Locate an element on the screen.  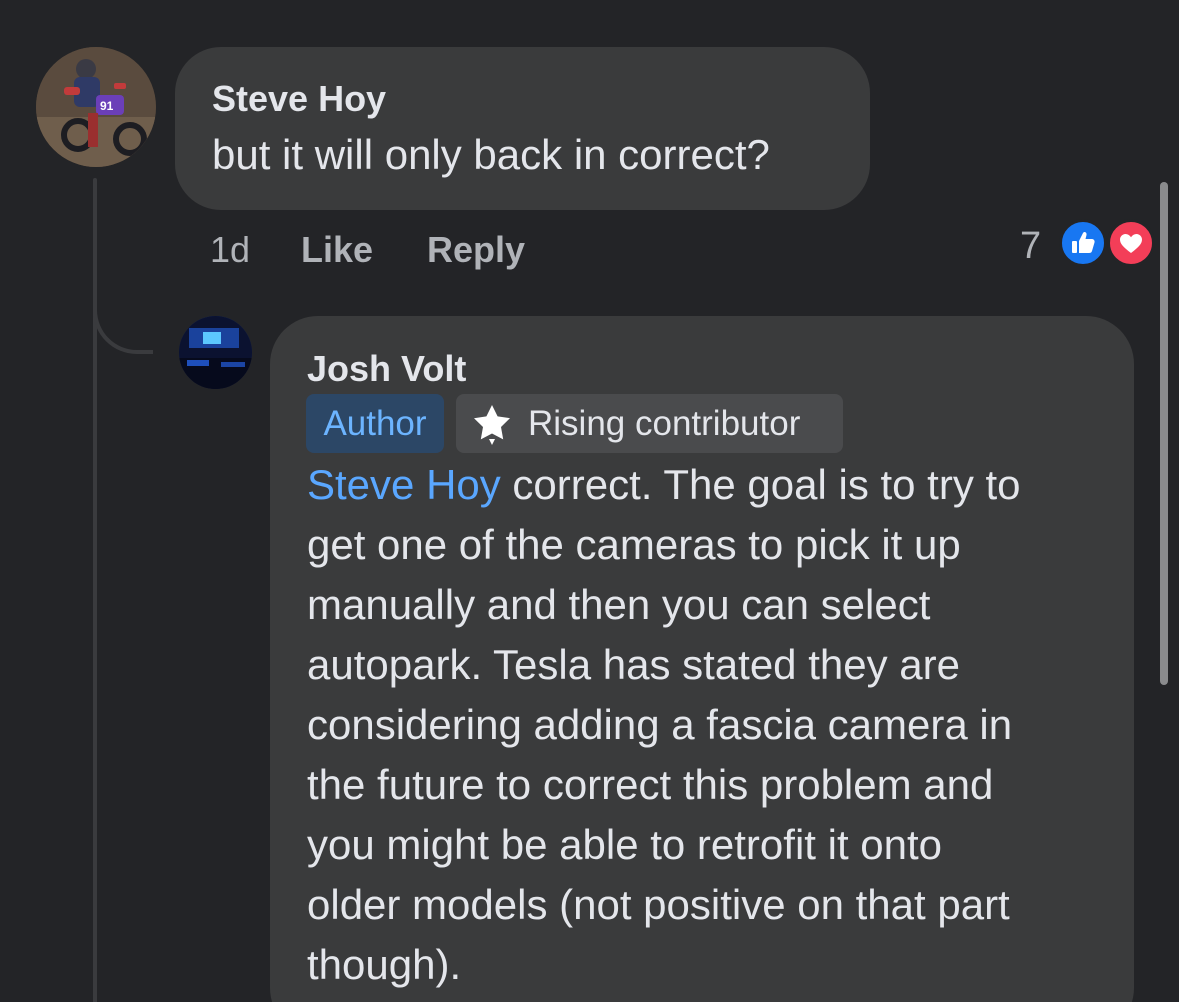
reply-text-line: considering adding a fascia camera in is located at coordinates (660, 724).